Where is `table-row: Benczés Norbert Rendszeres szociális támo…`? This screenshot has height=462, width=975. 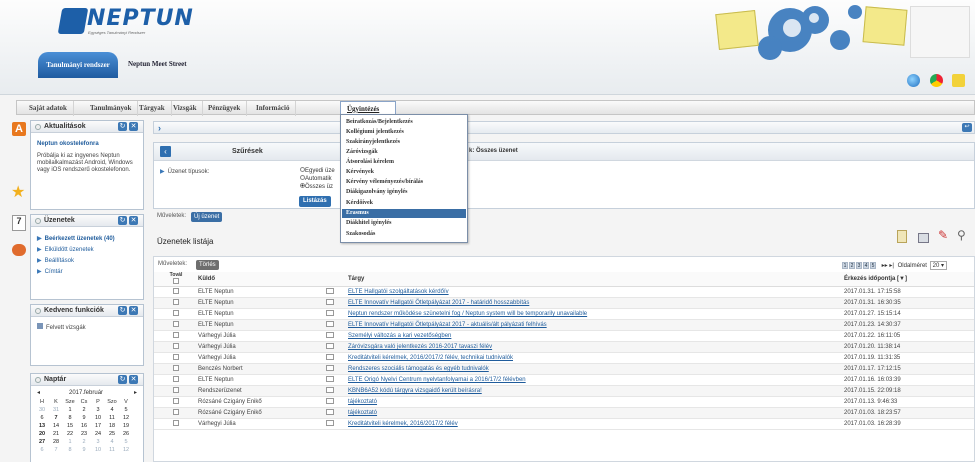
table-row: Benczés Norbert Rendszeres szociális támo… is located at coordinates (564, 369).